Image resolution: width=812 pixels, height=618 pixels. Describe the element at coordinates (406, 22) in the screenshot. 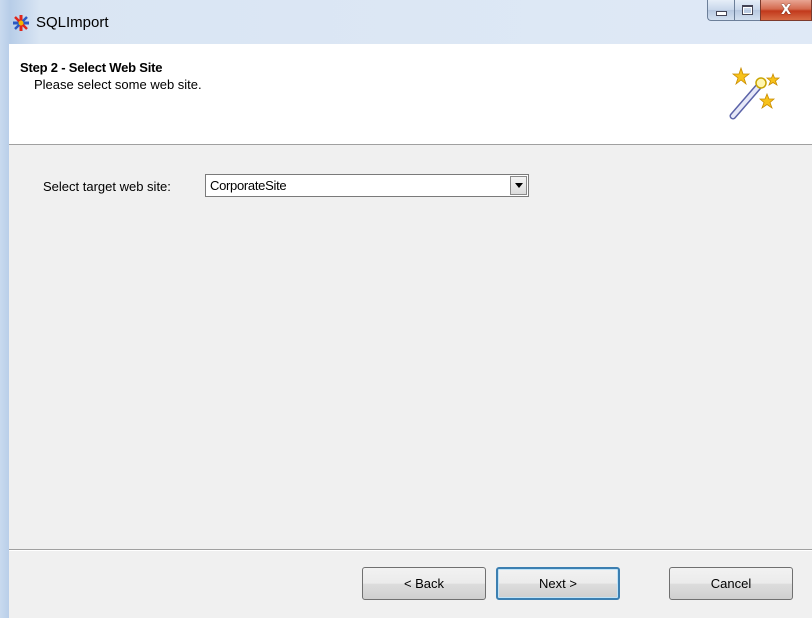

I see `title-bar: SQLImport X` at that location.